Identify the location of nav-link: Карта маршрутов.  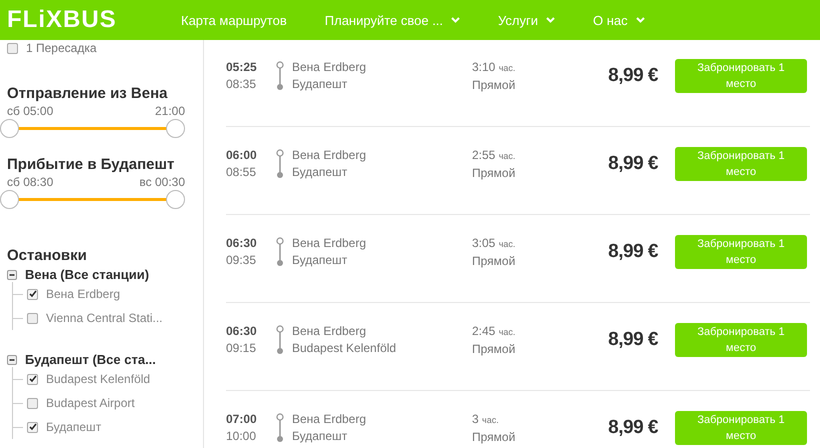
(234, 20).